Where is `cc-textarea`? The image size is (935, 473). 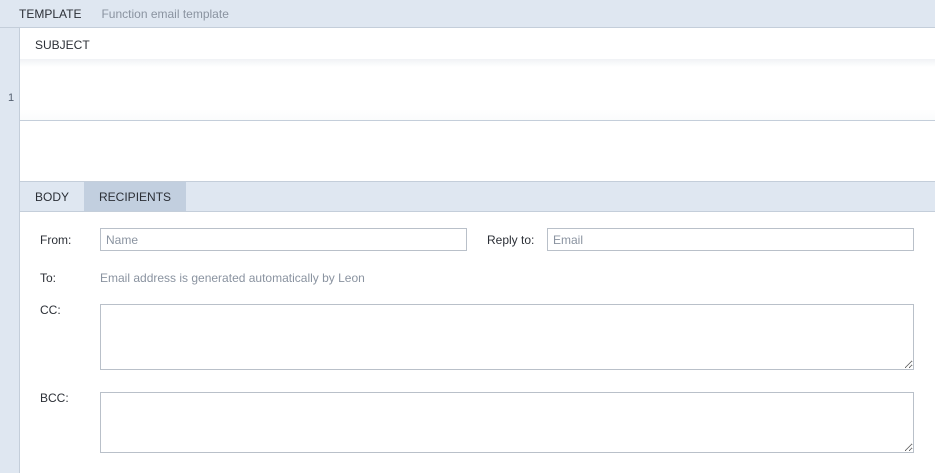 cc-textarea is located at coordinates (507, 337).